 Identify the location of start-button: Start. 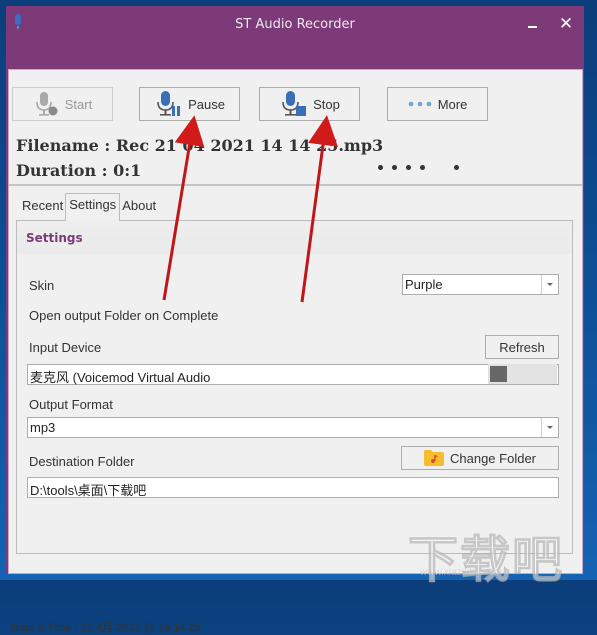
(62, 104).